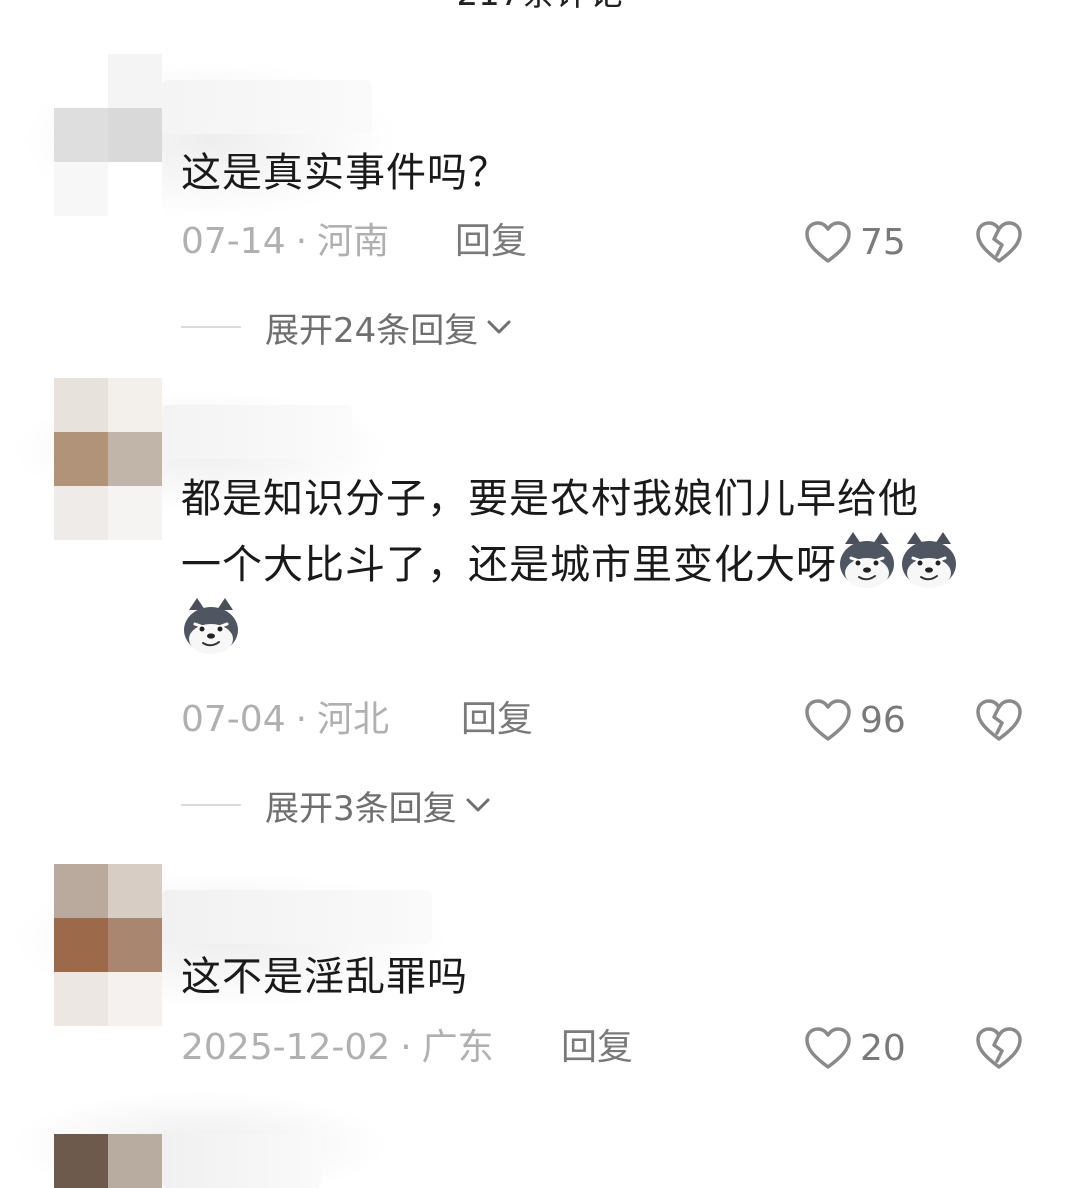  What do you see at coordinates (540, 6) in the screenshot?
I see `comment-count-title: 217条评论` at bounding box center [540, 6].